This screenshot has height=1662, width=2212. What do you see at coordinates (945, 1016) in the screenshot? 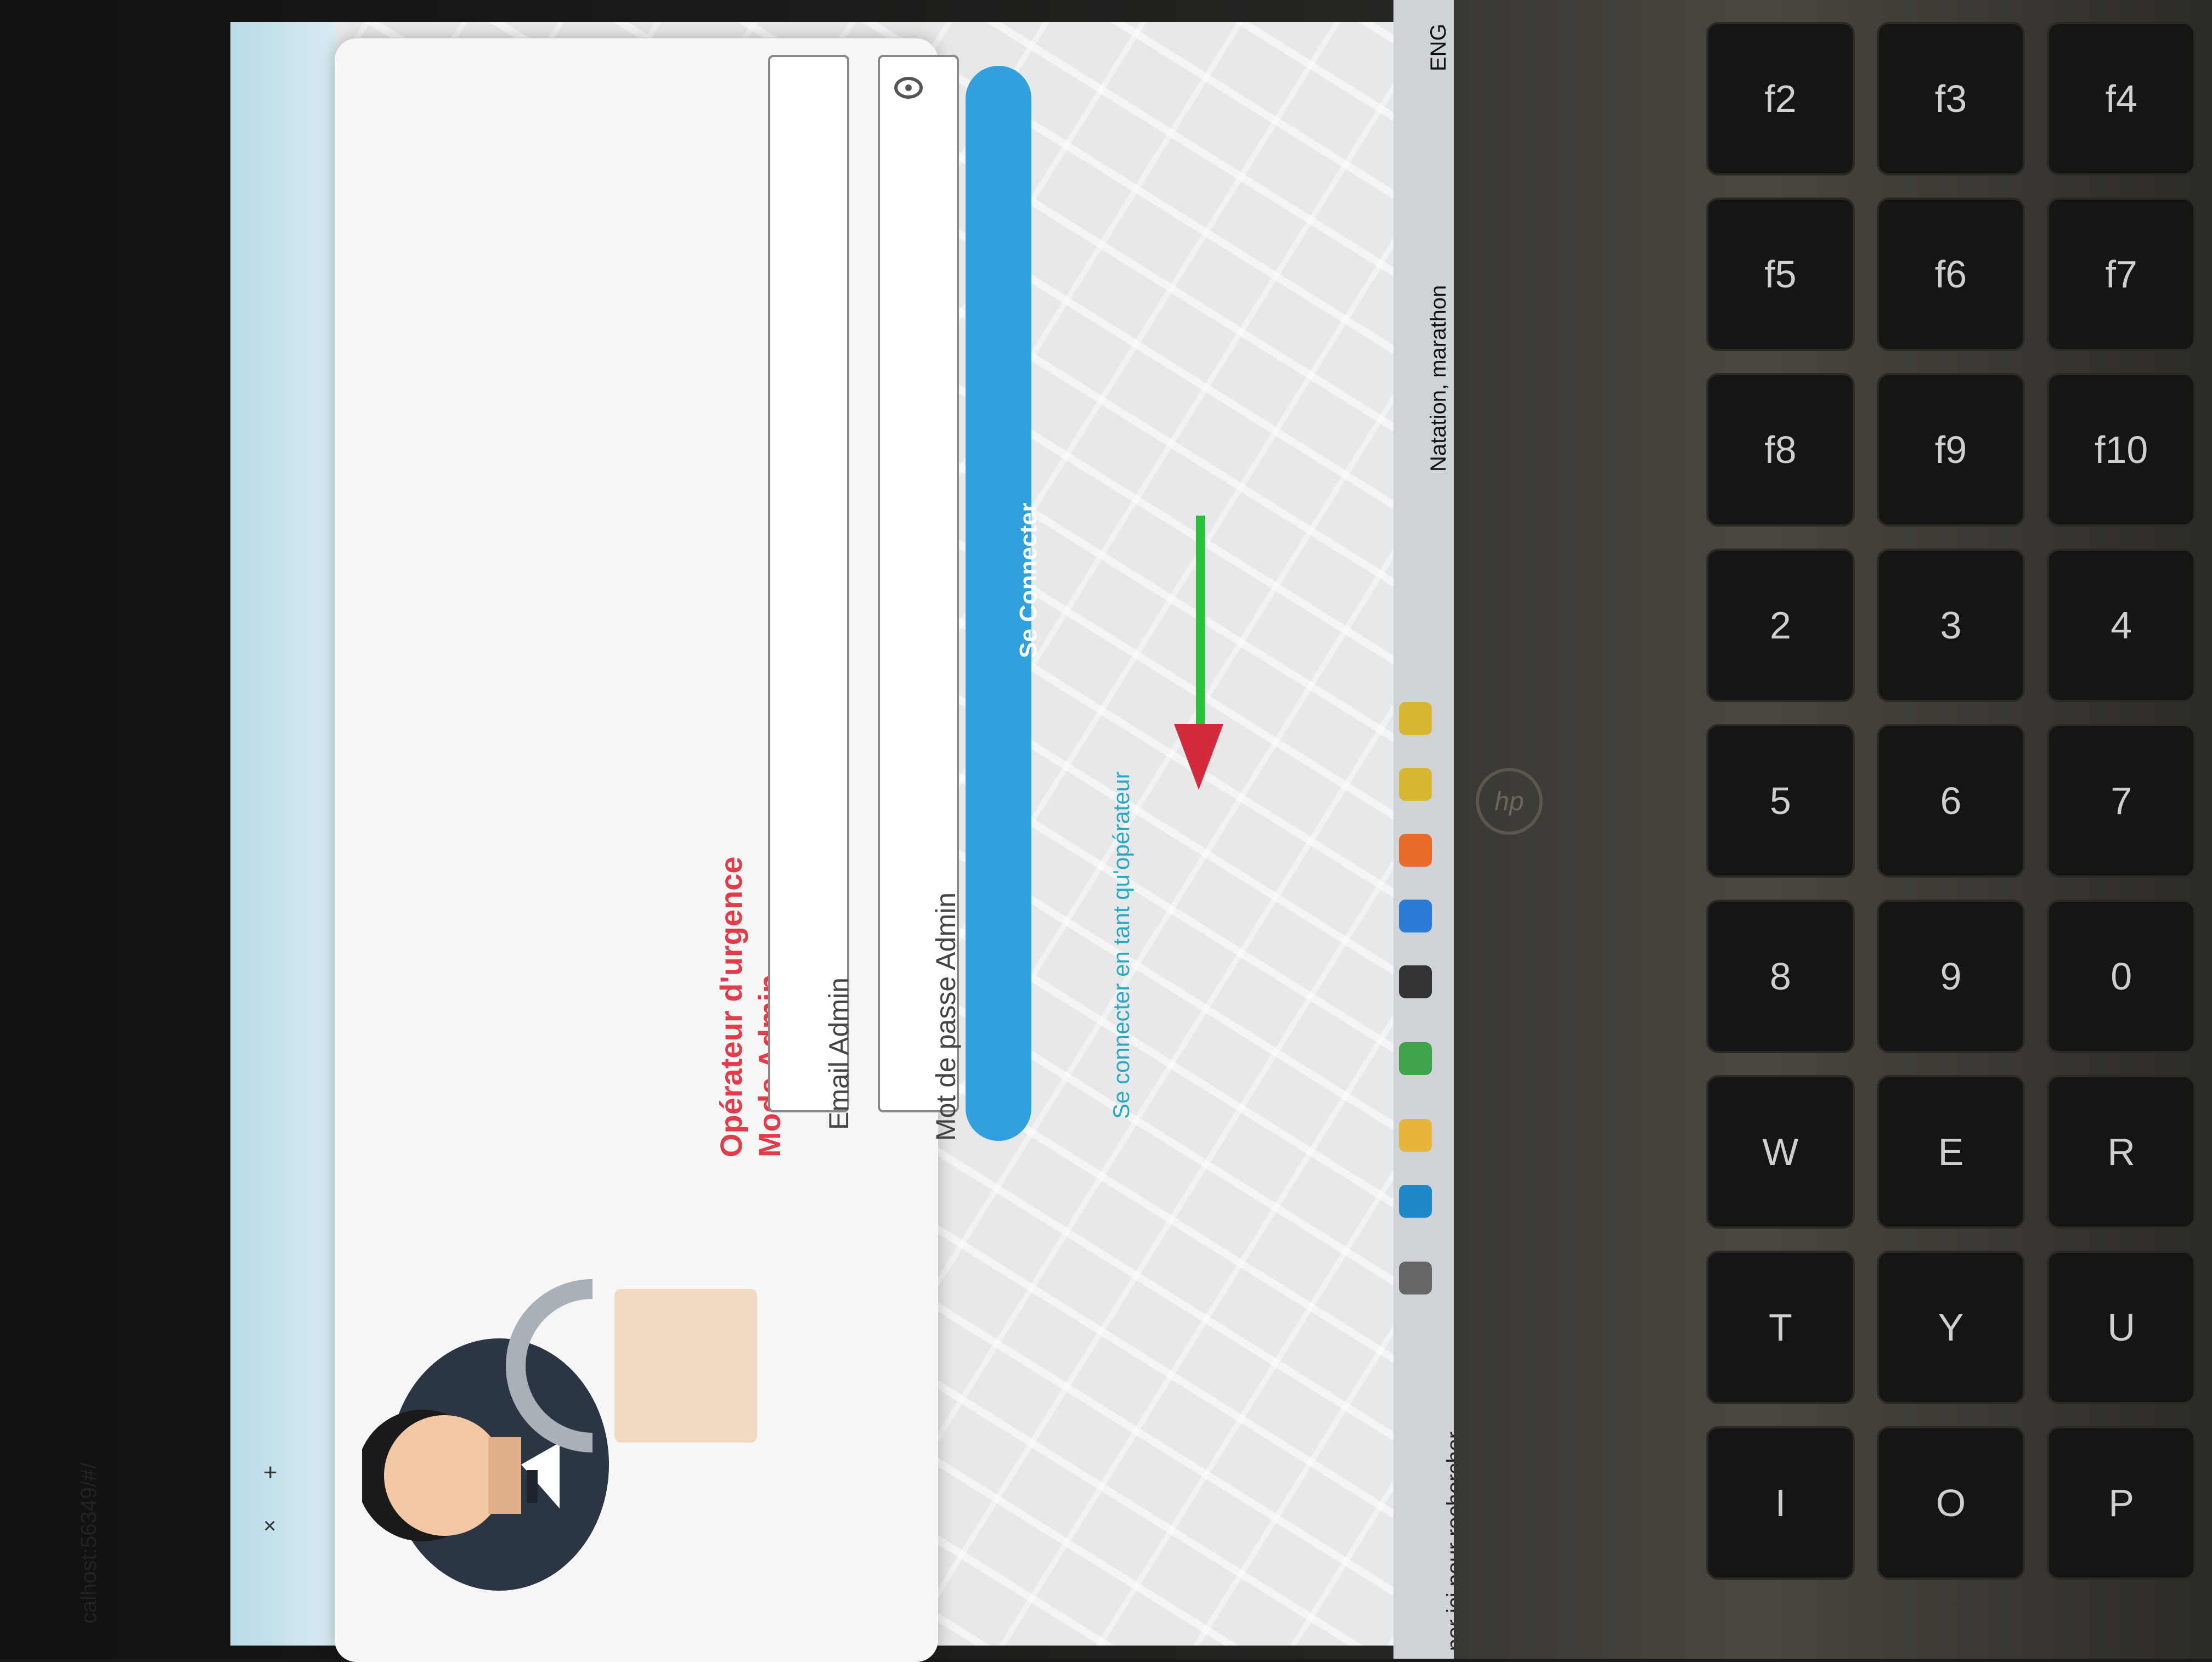
I see `password-placeholder: Mot de passe Admin` at bounding box center [945, 1016].